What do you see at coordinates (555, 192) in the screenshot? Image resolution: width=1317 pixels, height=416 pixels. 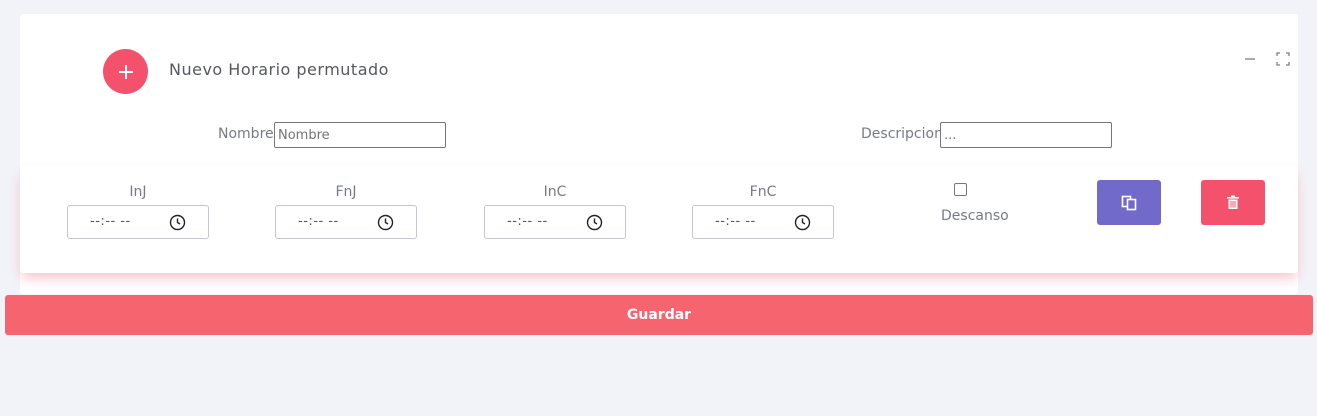 I see `inc-label: InC` at bounding box center [555, 192].